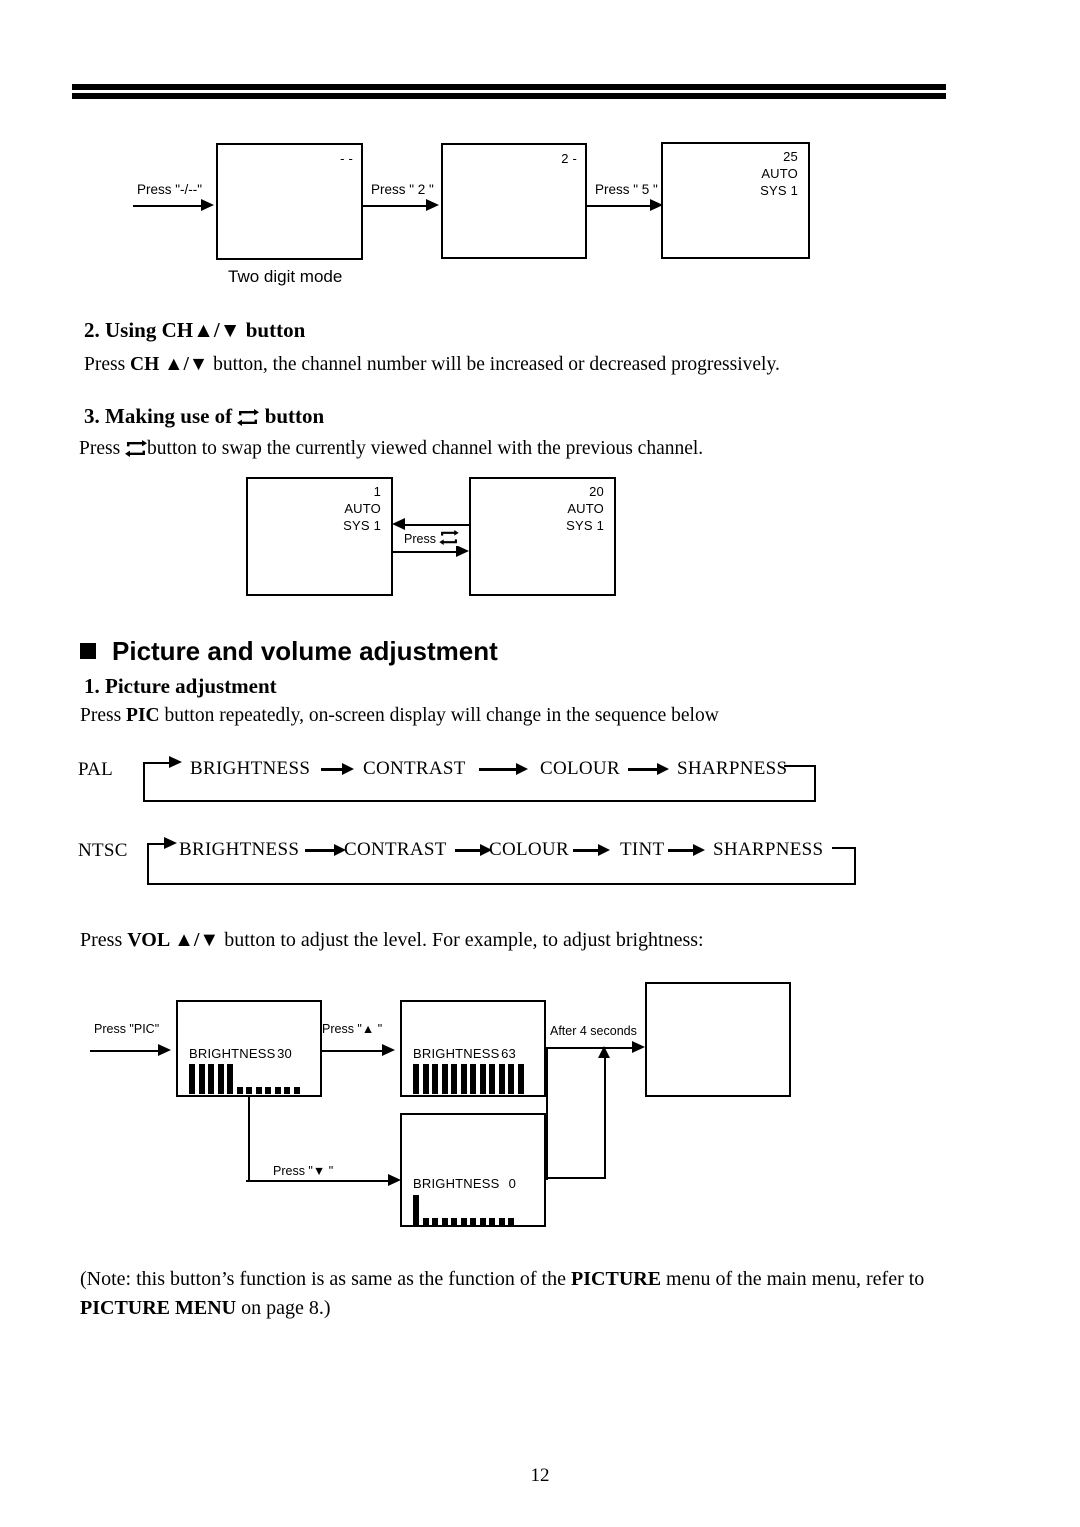 The width and height of the screenshot is (1080, 1527). What do you see at coordinates (790, 156) in the screenshot?
I see `osd-channel-number: 25` at bounding box center [790, 156].